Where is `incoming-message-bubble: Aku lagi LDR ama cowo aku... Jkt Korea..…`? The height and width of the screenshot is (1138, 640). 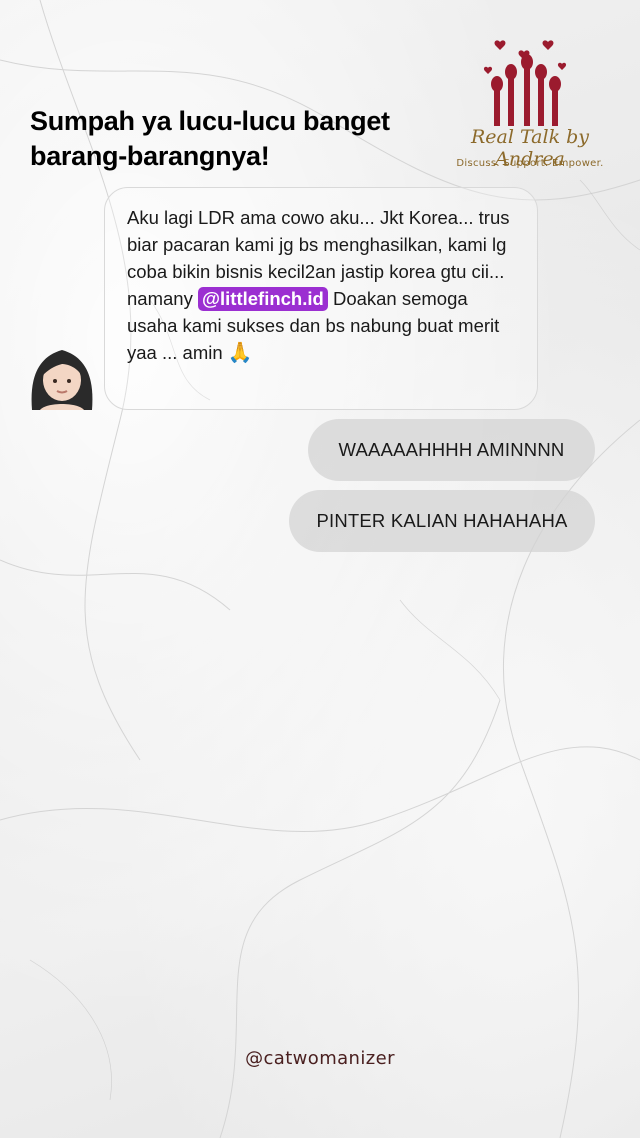 incoming-message-bubble: Aku lagi LDR ama cowo aku... Jkt Korea..… is located at coordinates (321, 298).